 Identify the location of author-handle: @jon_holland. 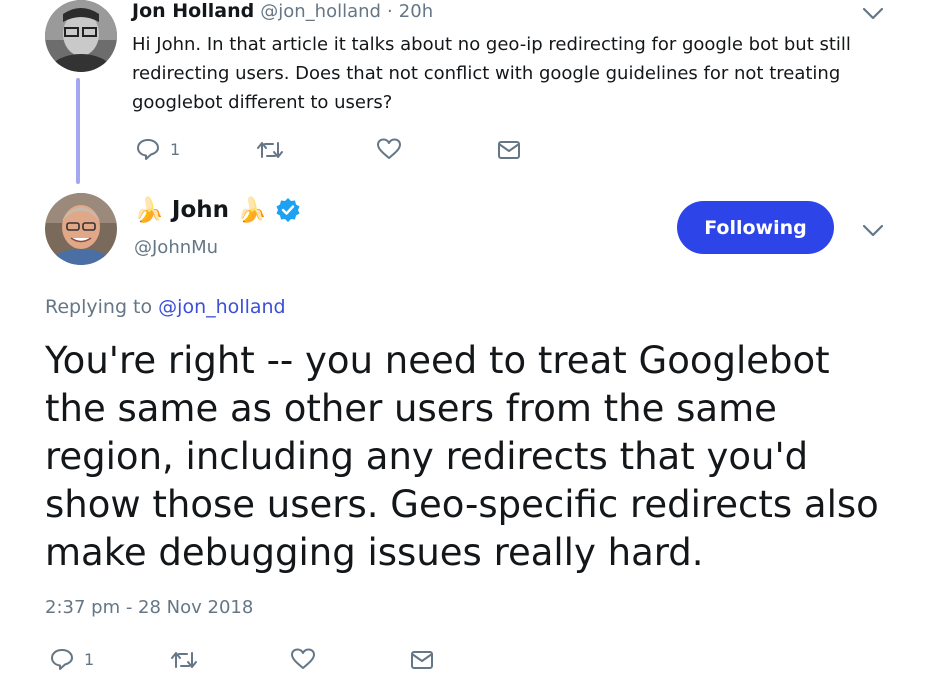
(320, 11).